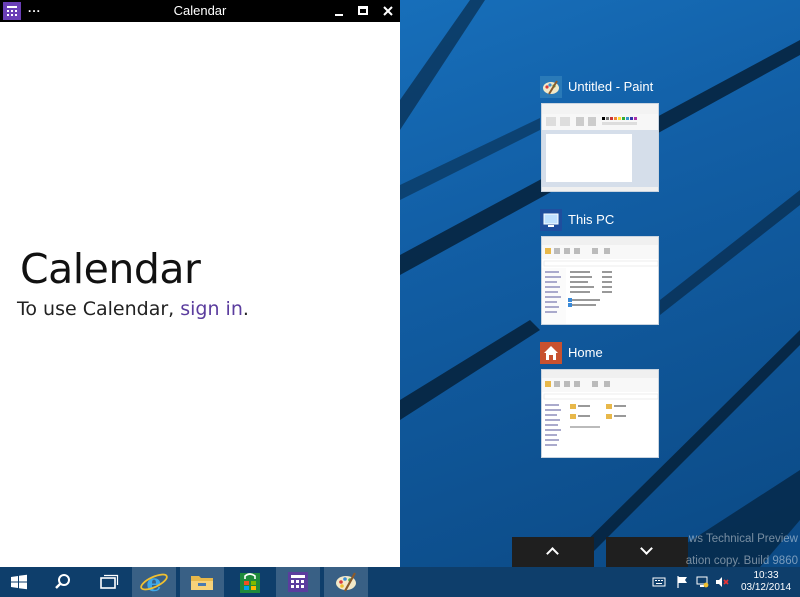 This screenshot has width=800, height=597. I want to click on clock-time: 10:33, so click(766, 575).